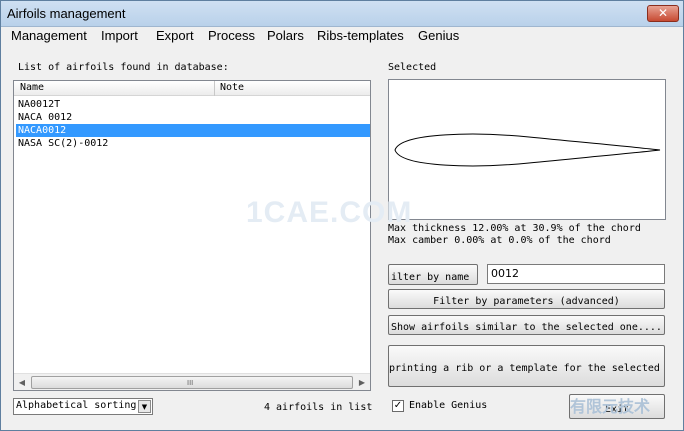 This screenshot has height=431, width=684. I want to click on sort-select: Alphabetical sorting ▼, so click(83, 406).